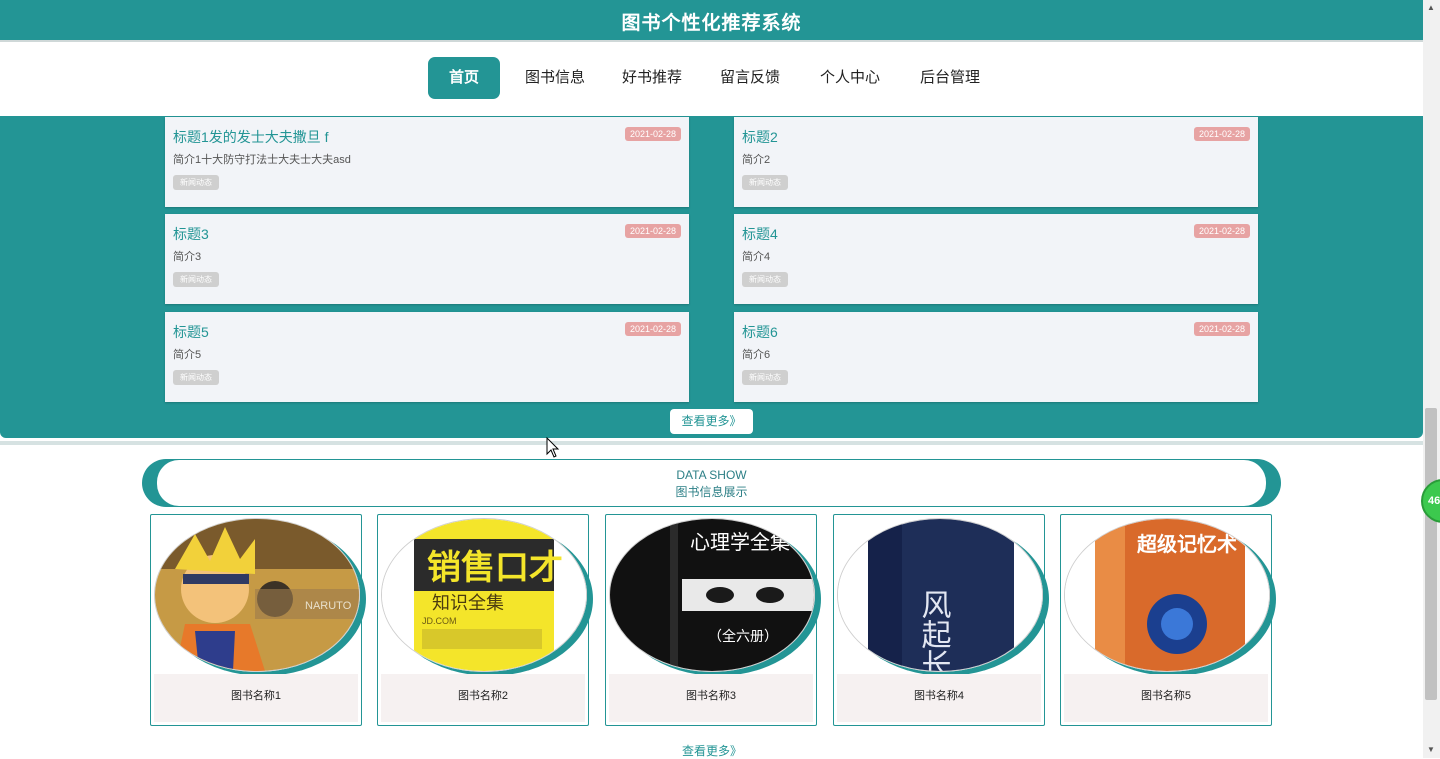 The image size is (1440, 759). Describe the element at coordinates (760, 234) in the screenshot. I see `news-title: 标题4` at that location.